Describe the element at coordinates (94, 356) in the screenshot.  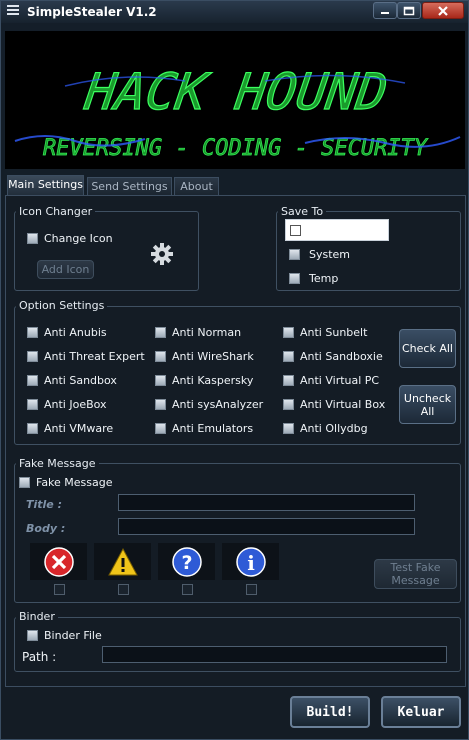
I see `option-label: Anti Threat Expert` at that location.